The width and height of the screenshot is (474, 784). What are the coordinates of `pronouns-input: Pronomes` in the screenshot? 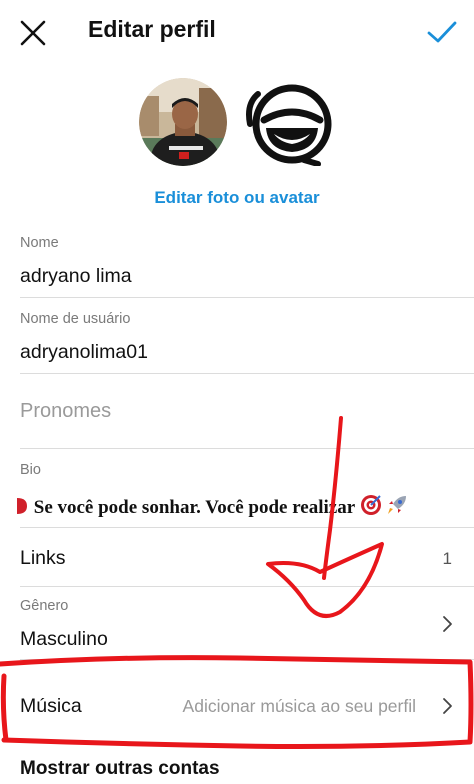 It's located at (65, 411).